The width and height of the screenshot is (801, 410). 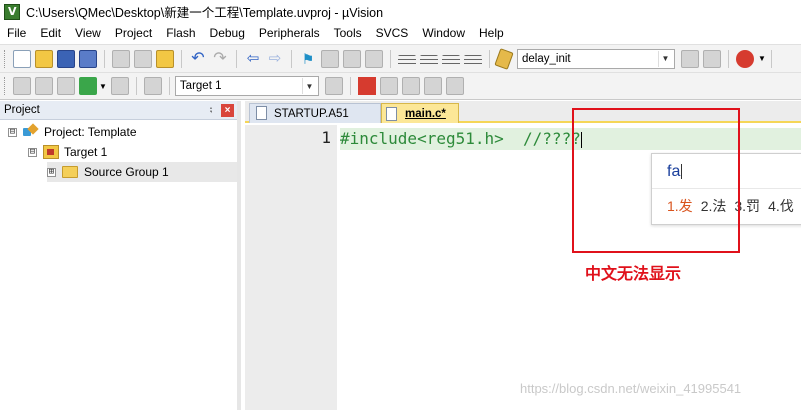 What do you see at coordinates (315, 113) in the screenshot?
I see `tab-startup-a51: STARTUP.A51` at bounding box center [315, 113].